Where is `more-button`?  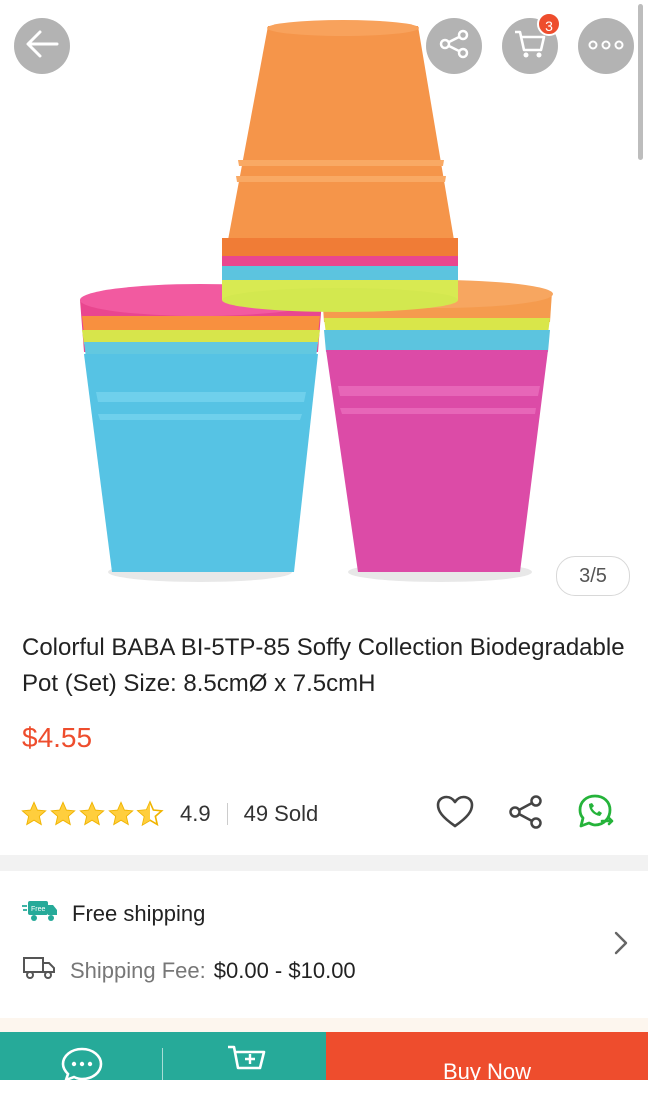 more-button is located at coordinates (606, 46).